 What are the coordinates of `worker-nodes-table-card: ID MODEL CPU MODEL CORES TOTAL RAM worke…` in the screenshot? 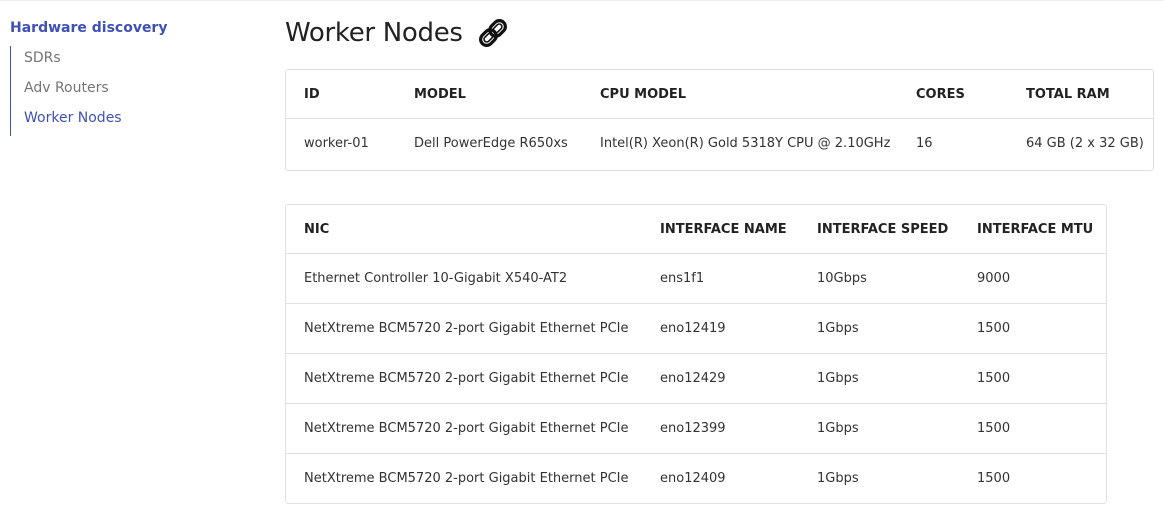 It's located at (719, 120).